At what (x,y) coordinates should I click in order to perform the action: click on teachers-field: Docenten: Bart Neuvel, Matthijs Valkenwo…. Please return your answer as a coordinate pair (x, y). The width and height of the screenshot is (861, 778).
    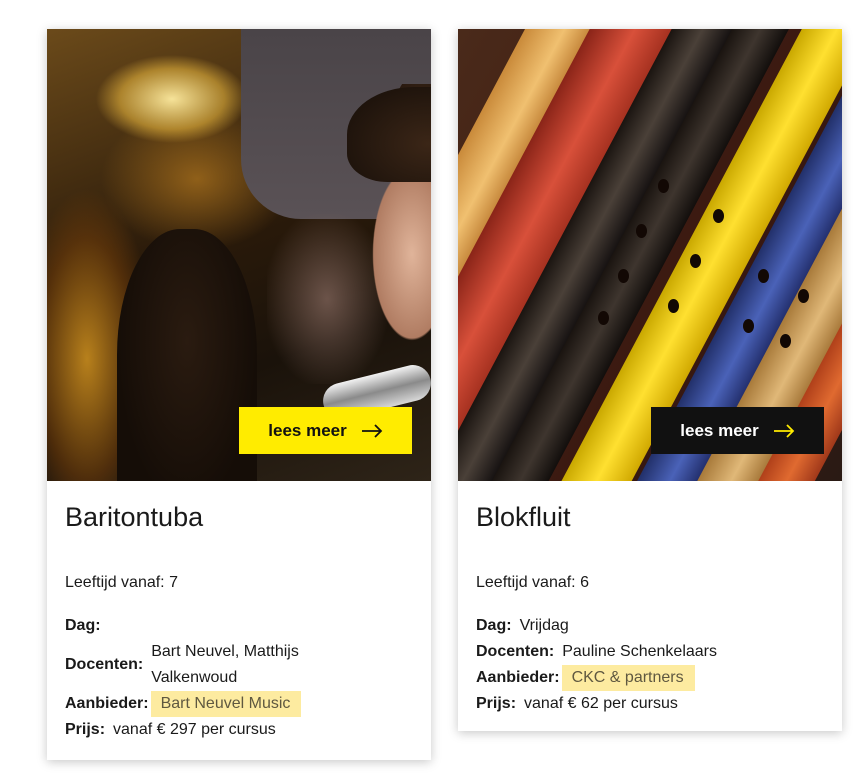
    Looking at the image, I should click on (239, 665).